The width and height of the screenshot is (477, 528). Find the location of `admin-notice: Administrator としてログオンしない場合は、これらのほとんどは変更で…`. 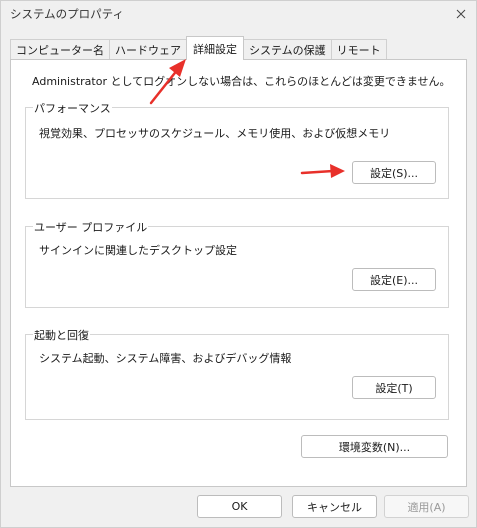

admin-notice: Administrator としてログオンしない場合は、これらのほとんどは変更で… is located at coordinates (241, 81).